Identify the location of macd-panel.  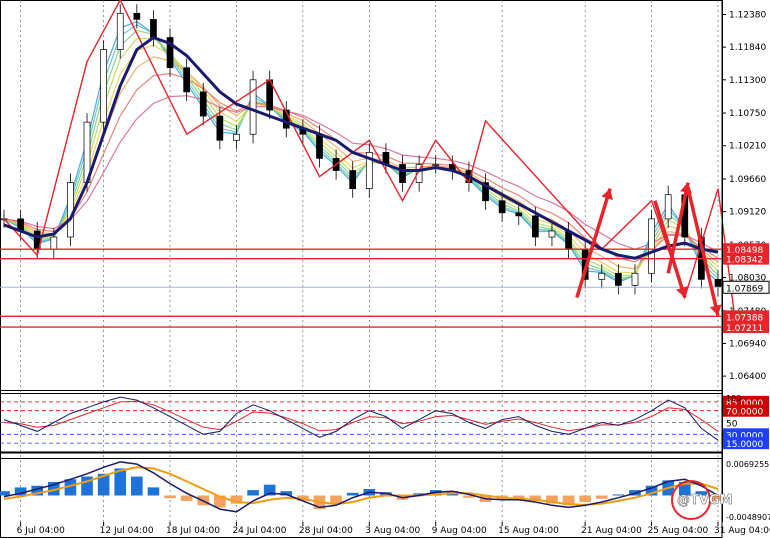
(362, 487).